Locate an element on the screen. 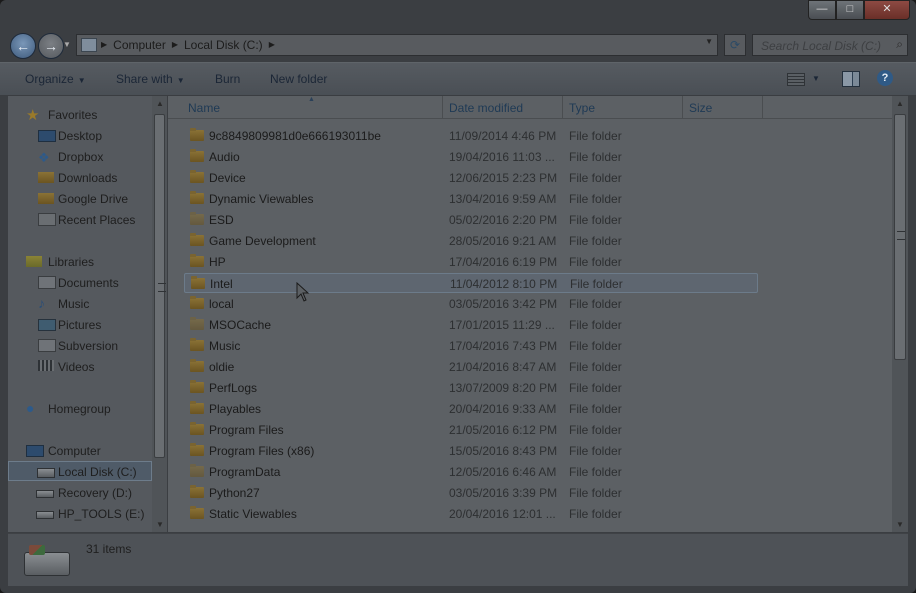 Image resolution: width=916 pixels, height=593 pixels. table-row: Music 17/04/2016 7:43 PM File folder is located at coordinates (471, 346).